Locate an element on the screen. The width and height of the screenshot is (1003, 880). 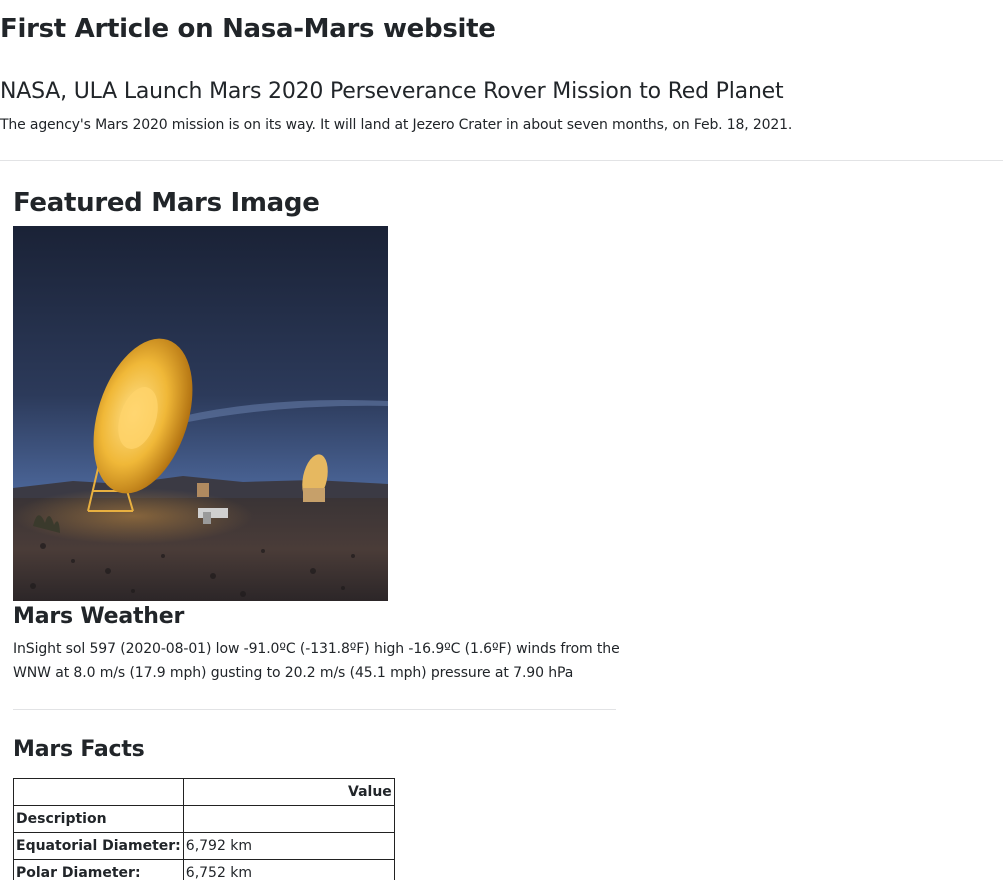
table-row-value is located at coordinates (288, 819).